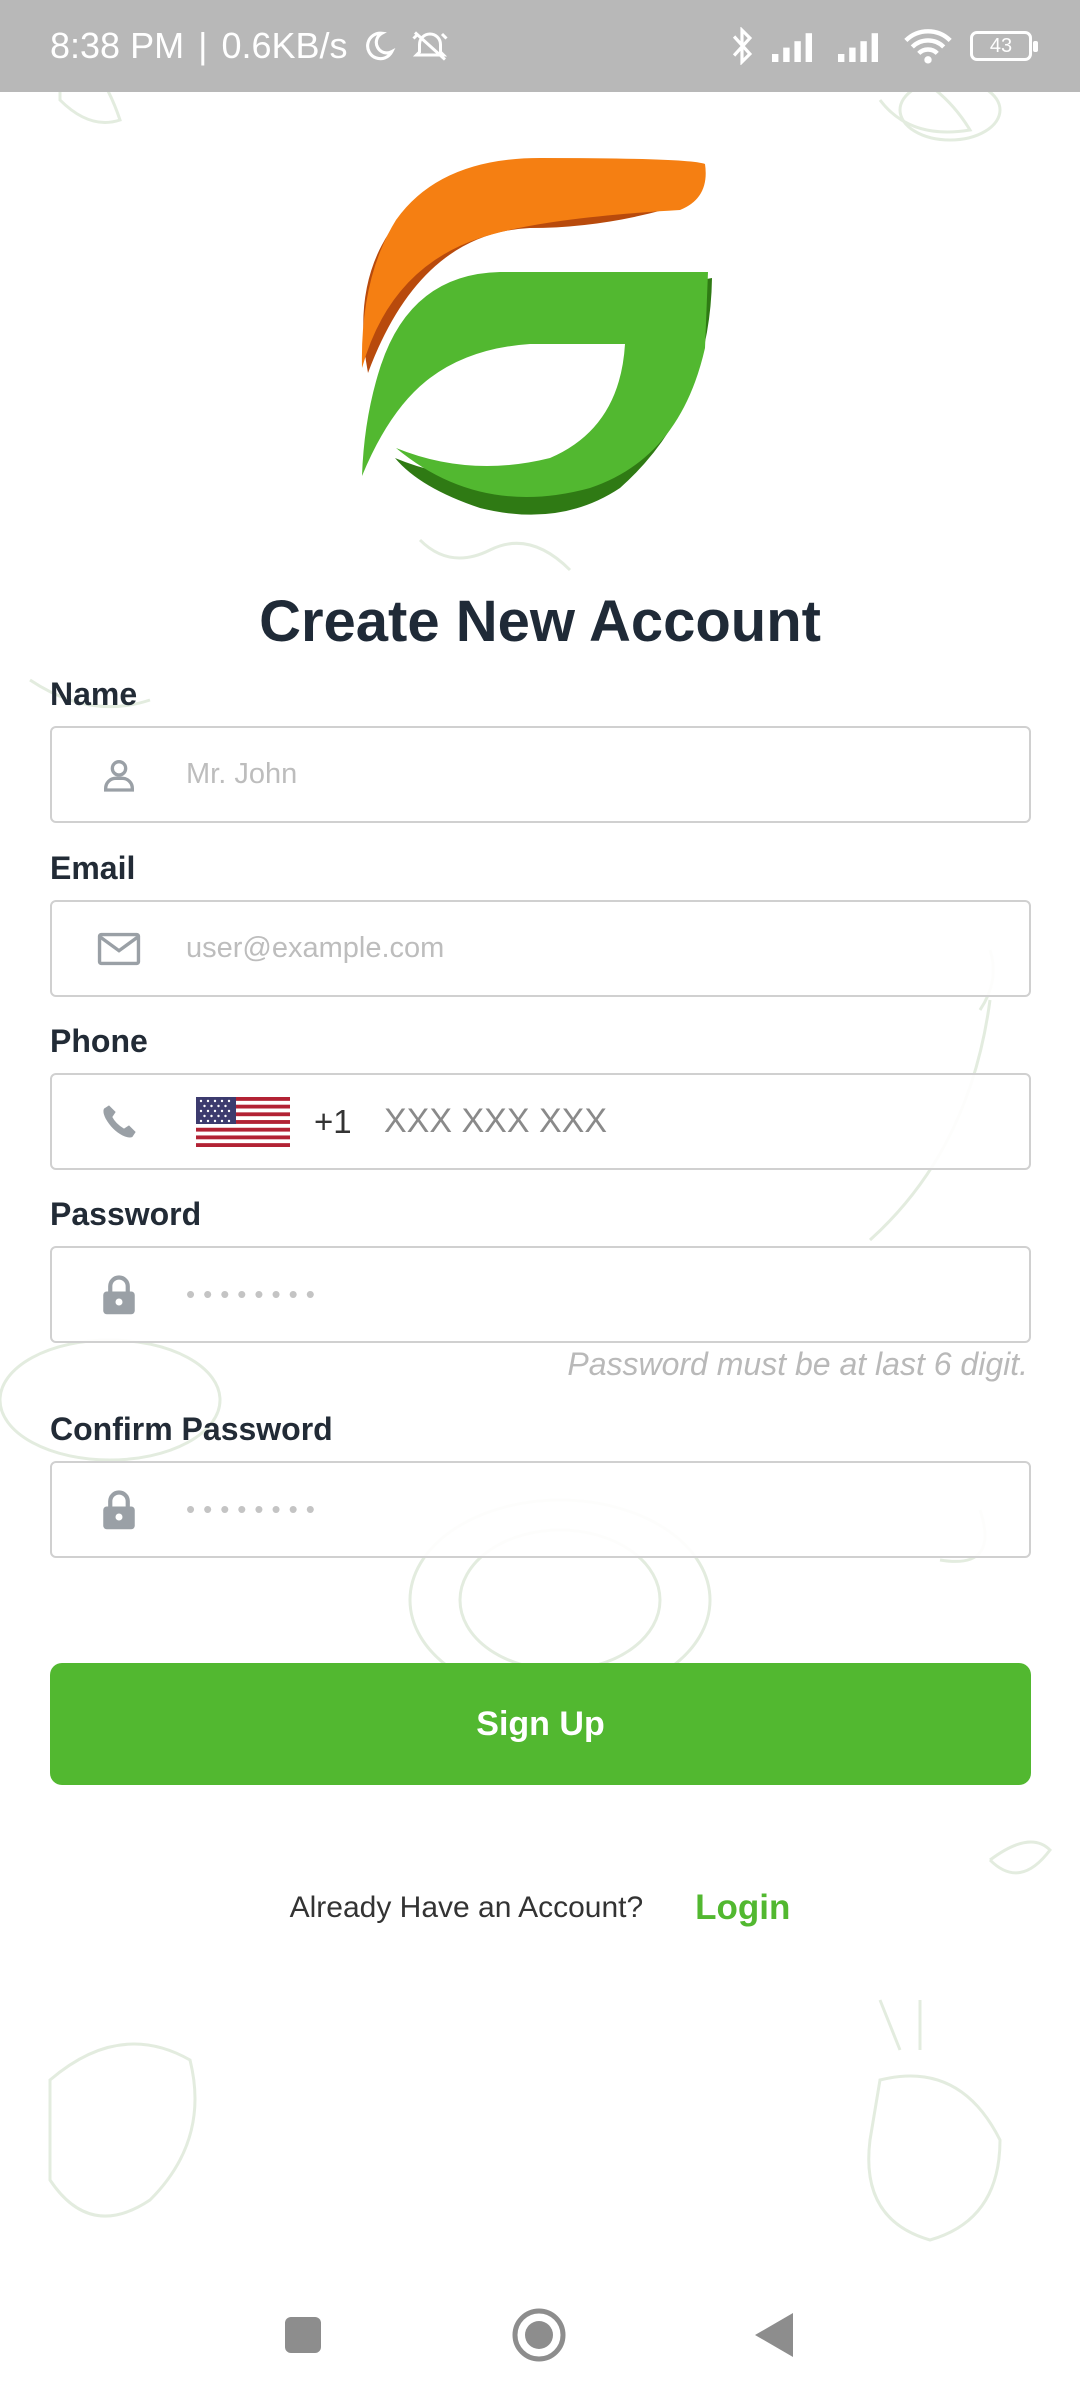  Describe the element at coordinates (607, 1294) in the screenshot. I see `password-input` at that location.